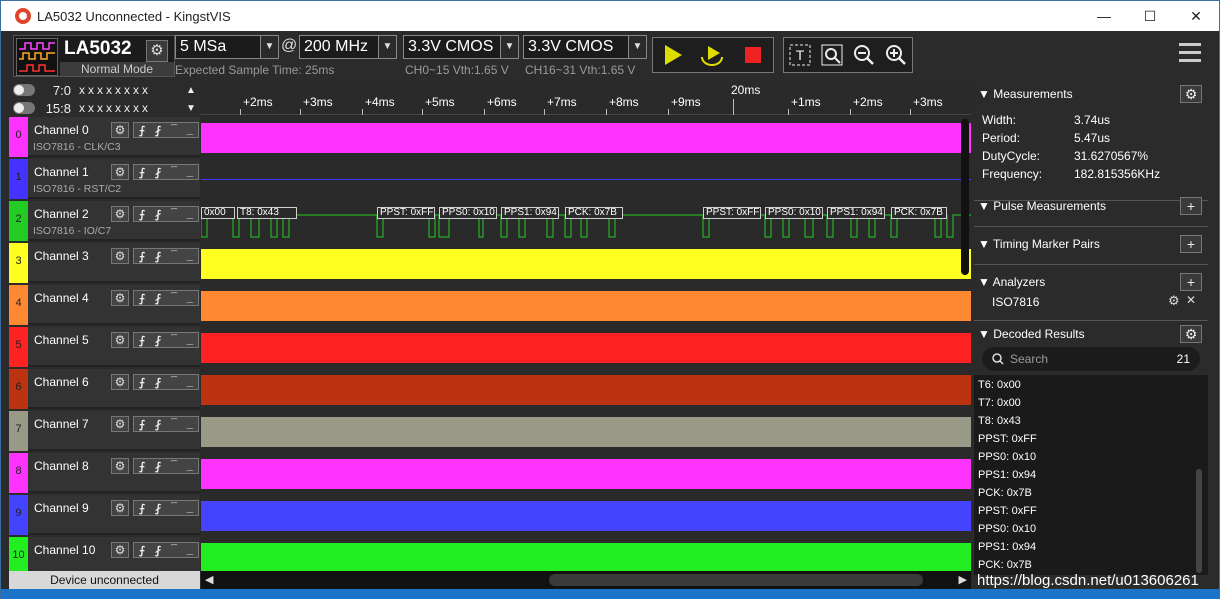  Describe the element at coordinates (24, 90) in the screenshot. I see `port-toggle-low` at that location.